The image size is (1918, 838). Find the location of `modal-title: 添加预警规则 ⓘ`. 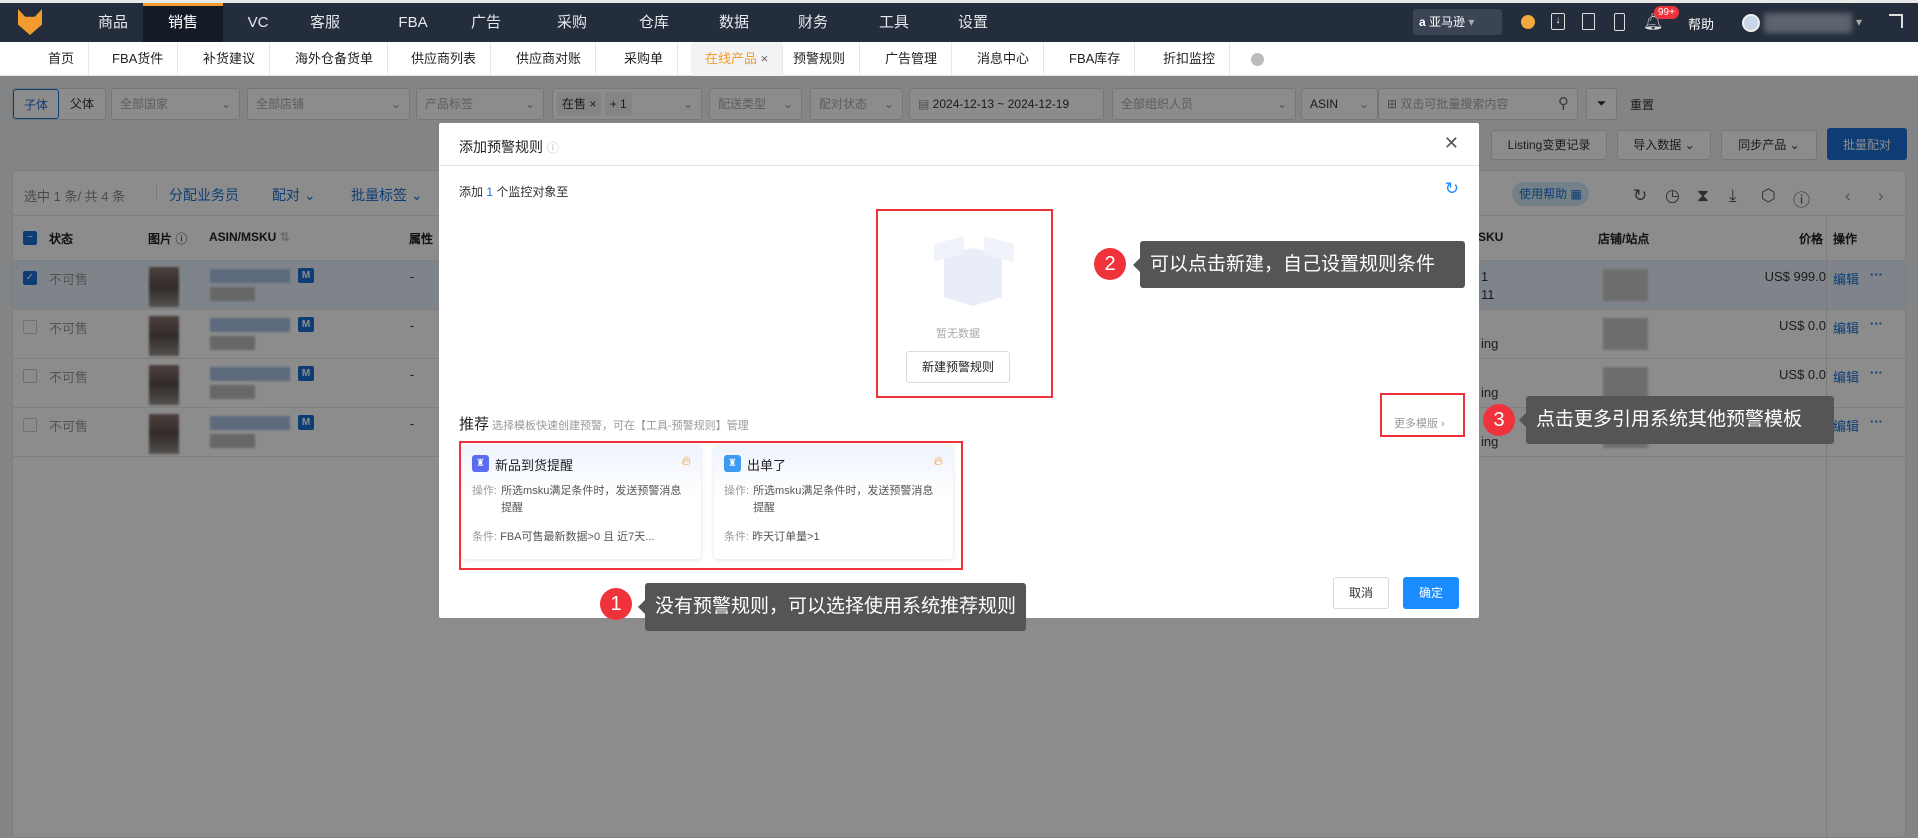

modal-title: 添加预警规则 ⓘ is located at coordinates (509, 147).